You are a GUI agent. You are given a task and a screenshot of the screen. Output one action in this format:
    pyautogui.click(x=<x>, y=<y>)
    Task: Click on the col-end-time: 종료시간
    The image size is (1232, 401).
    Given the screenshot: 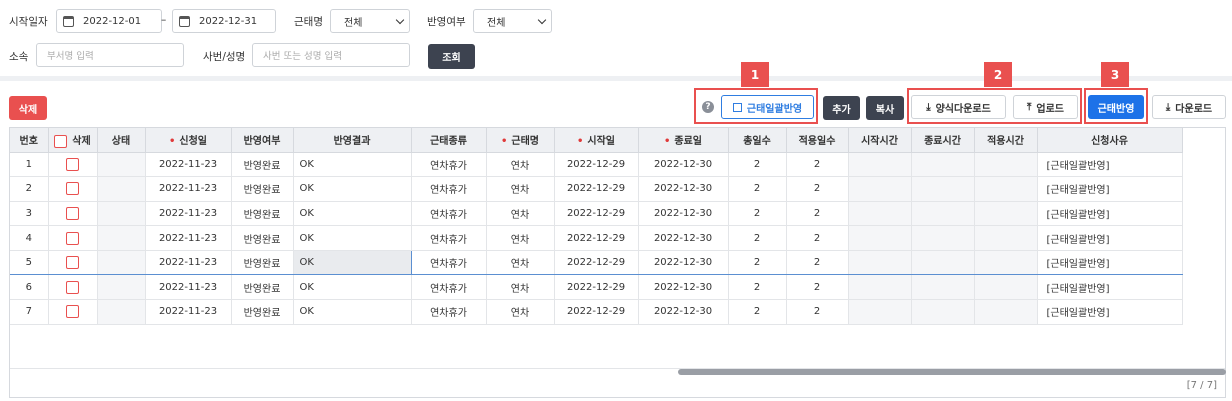 What is the action you would take?
    pyautogui.click(x=943, y=140)
    